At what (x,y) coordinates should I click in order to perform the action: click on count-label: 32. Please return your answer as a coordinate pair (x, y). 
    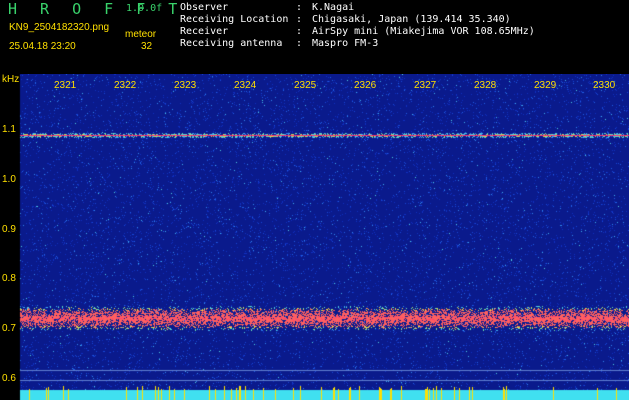
    Looking at the image, I should click on (147, 46).